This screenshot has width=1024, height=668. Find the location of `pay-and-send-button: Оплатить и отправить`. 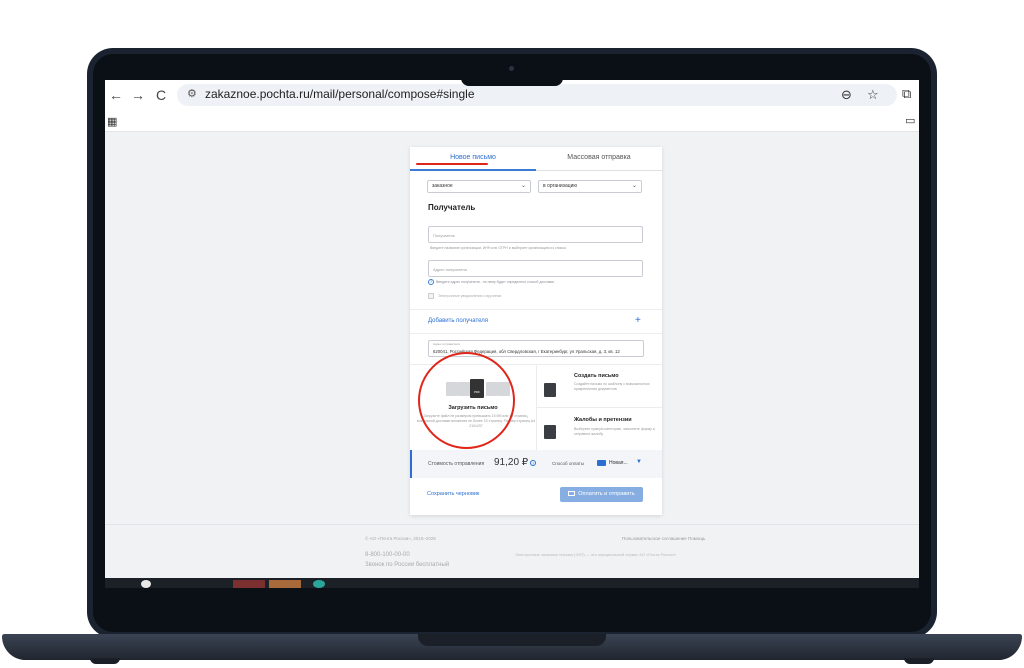

pay-and-send-button: Оплатить и отправить is located at coordinates (601, 494).